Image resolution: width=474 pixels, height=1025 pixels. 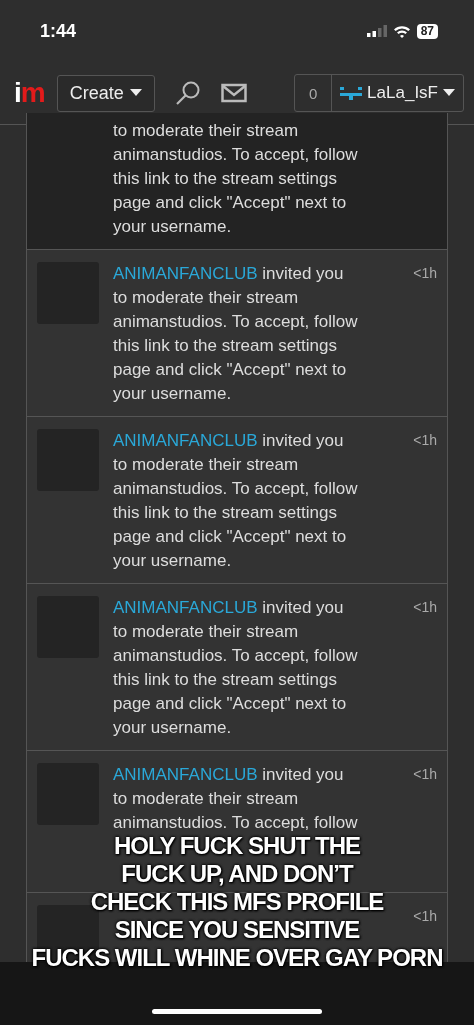 I want to click on search-icon, so click(x=187, y=93).